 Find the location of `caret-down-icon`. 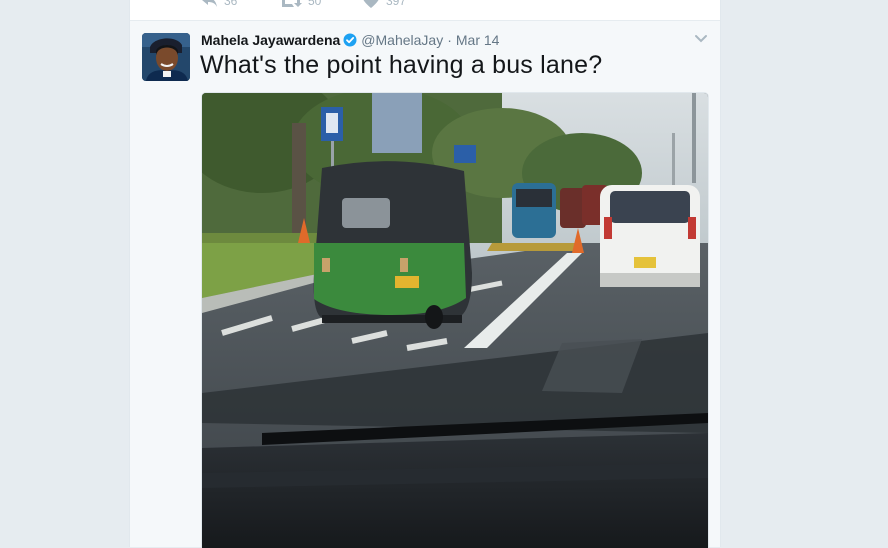

caret-down-icon is located at coordinates (701, 39).